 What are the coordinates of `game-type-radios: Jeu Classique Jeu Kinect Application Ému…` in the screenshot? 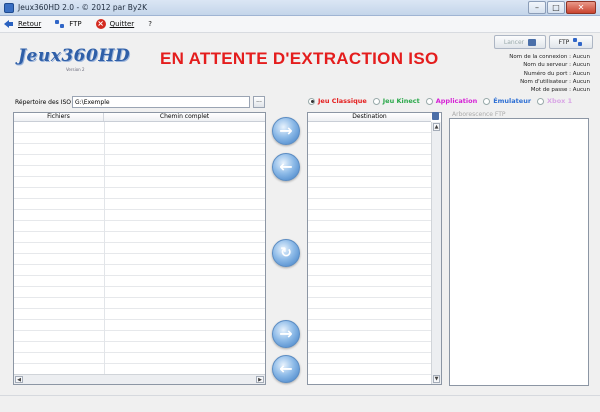 It's located at (441, 101).